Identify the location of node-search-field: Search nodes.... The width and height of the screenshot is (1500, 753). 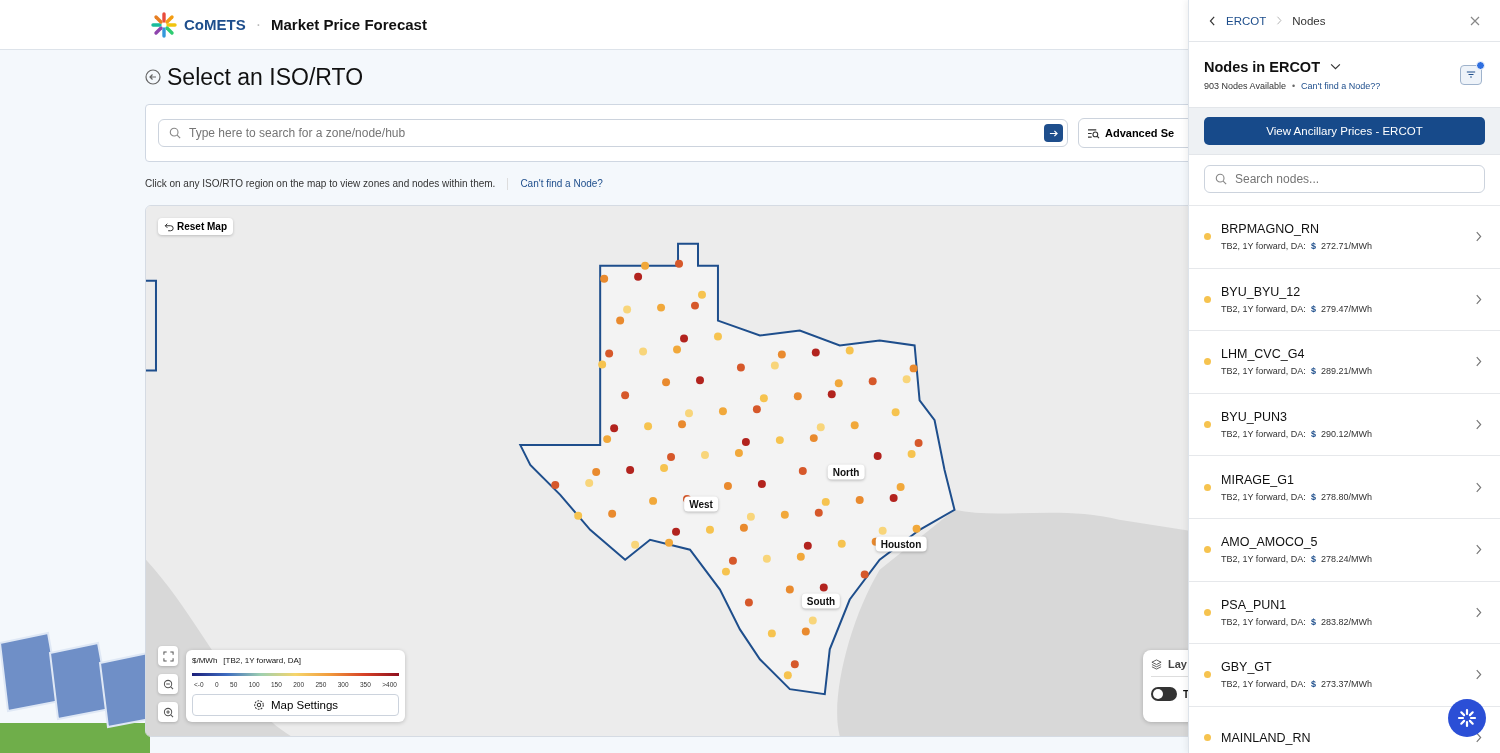
(1344, 179).